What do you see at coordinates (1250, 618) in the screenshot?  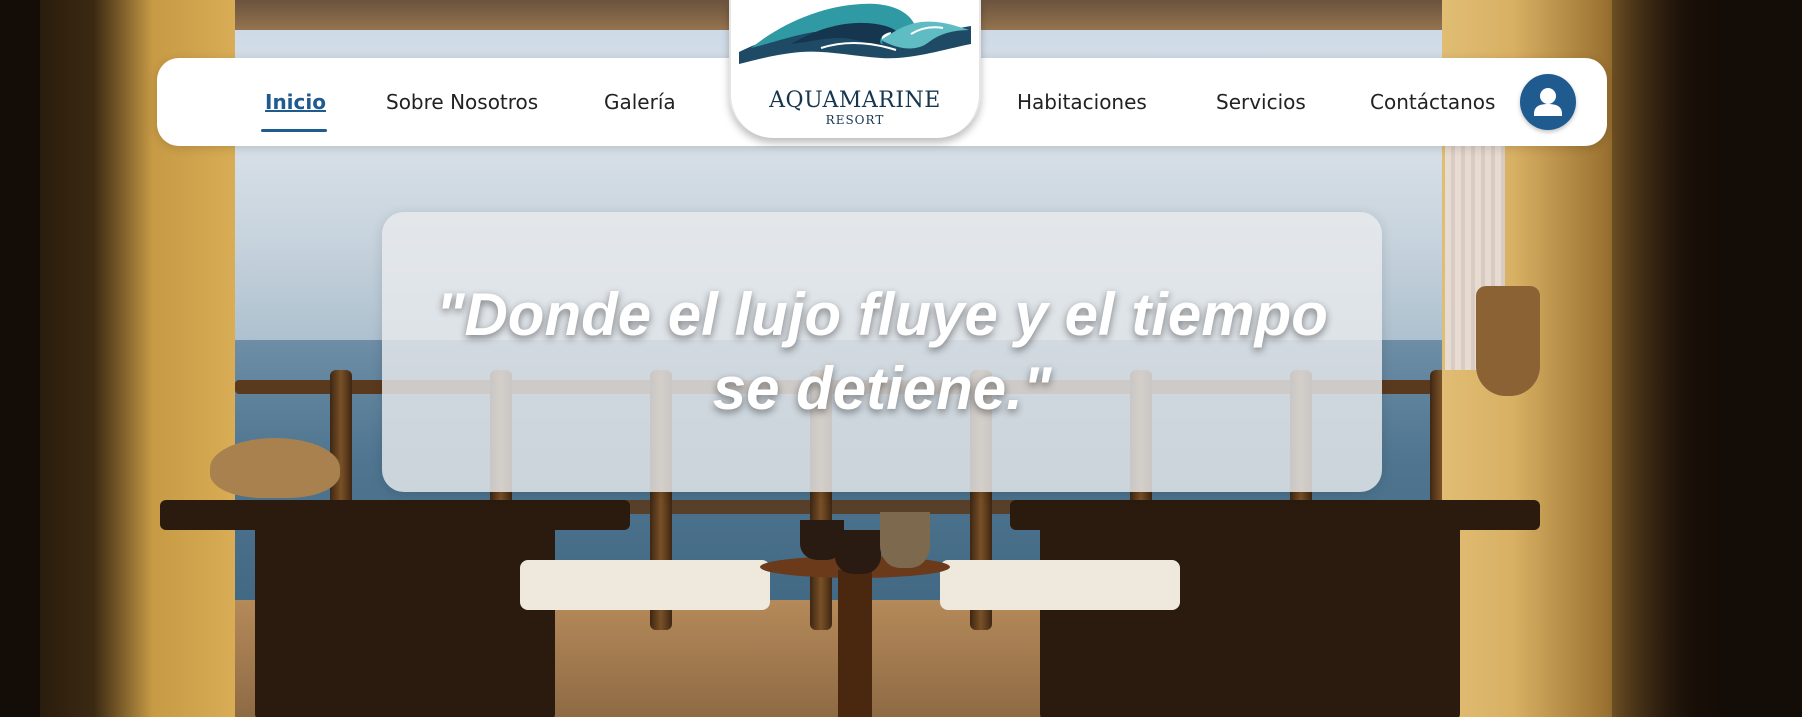 I see `lounge-chair-right` at bounding box center [1250, 618].